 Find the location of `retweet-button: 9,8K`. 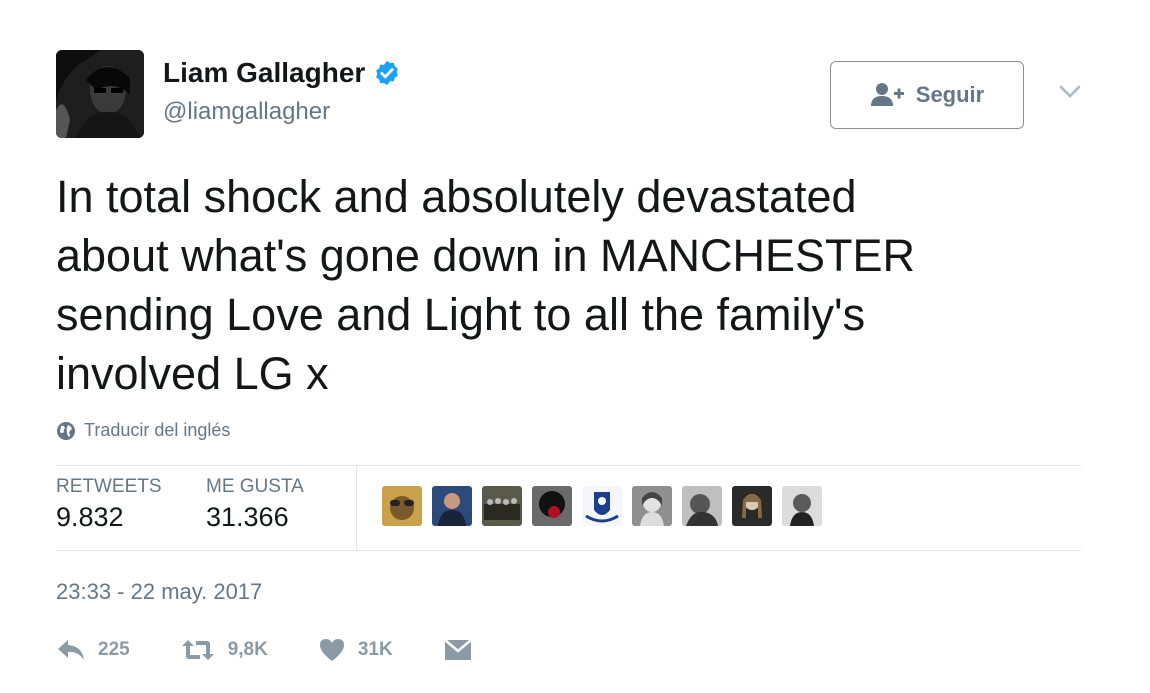

retweet-button: 9,8K is located at coordinates (224, 650).